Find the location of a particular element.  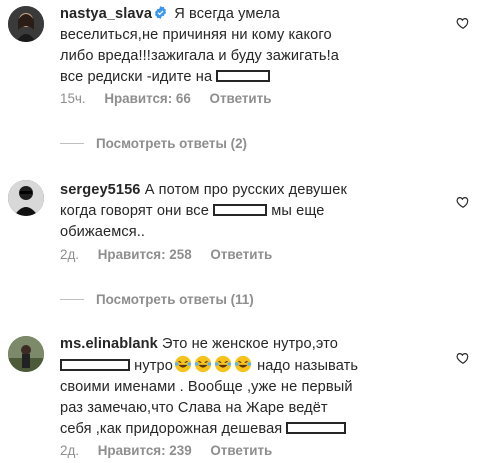

view-replies-button: Посмотреть ответы (11) is located at coordinates (157, 299).